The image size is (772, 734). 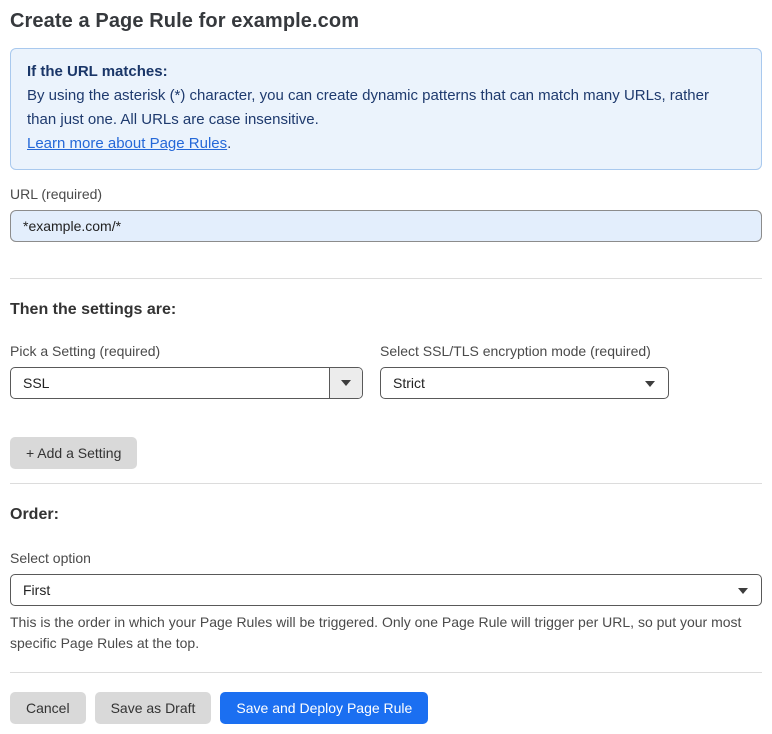 I want to click on pick-setting-field: Pick a Setting (required) SSL, so click(x=186, y=371).